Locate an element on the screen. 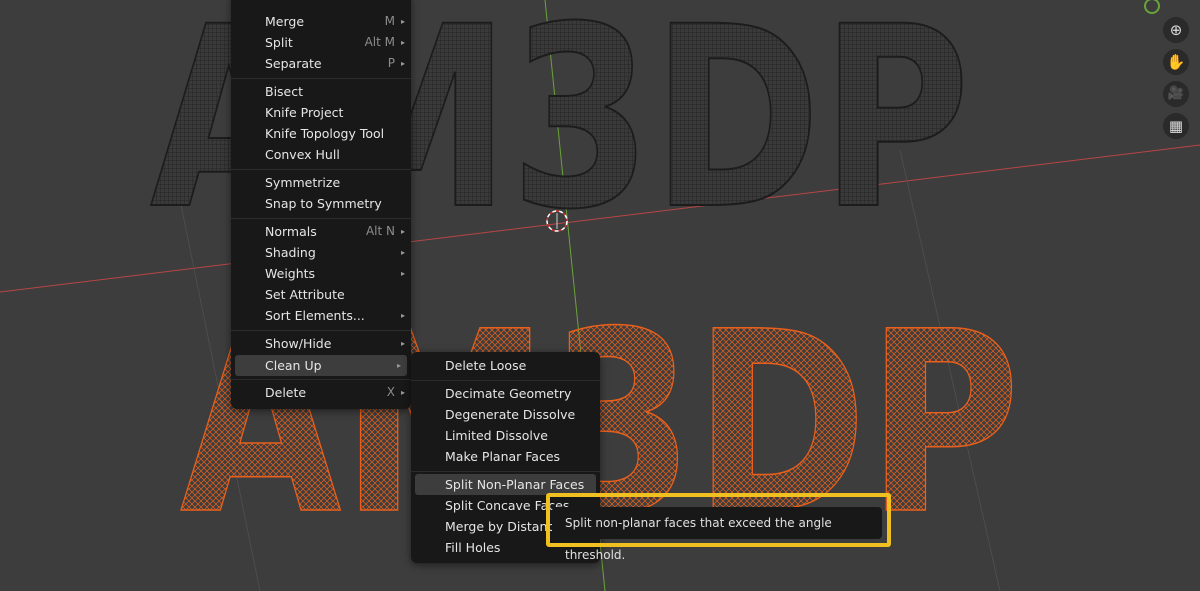  menu-item-make-planar-faces: Make Planar Faces is located at coordinates (505, 456).